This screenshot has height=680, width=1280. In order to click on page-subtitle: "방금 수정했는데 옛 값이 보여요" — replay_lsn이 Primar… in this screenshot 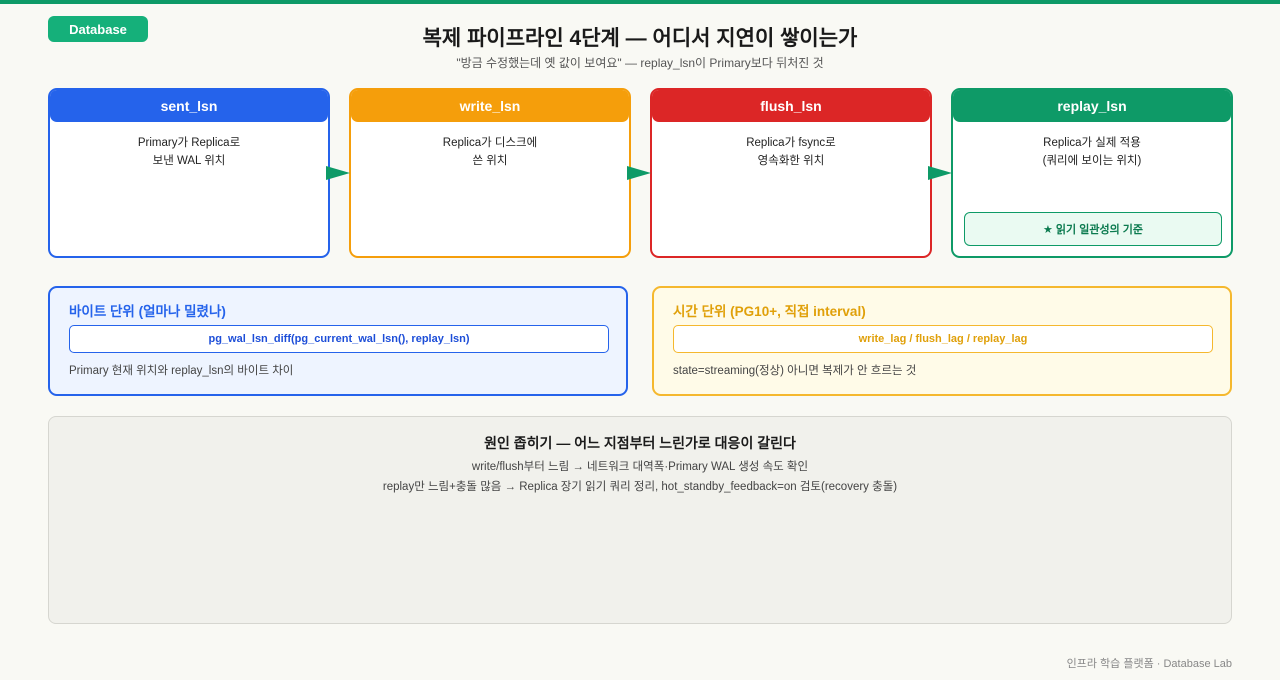, I will do `click(640, 63)`.